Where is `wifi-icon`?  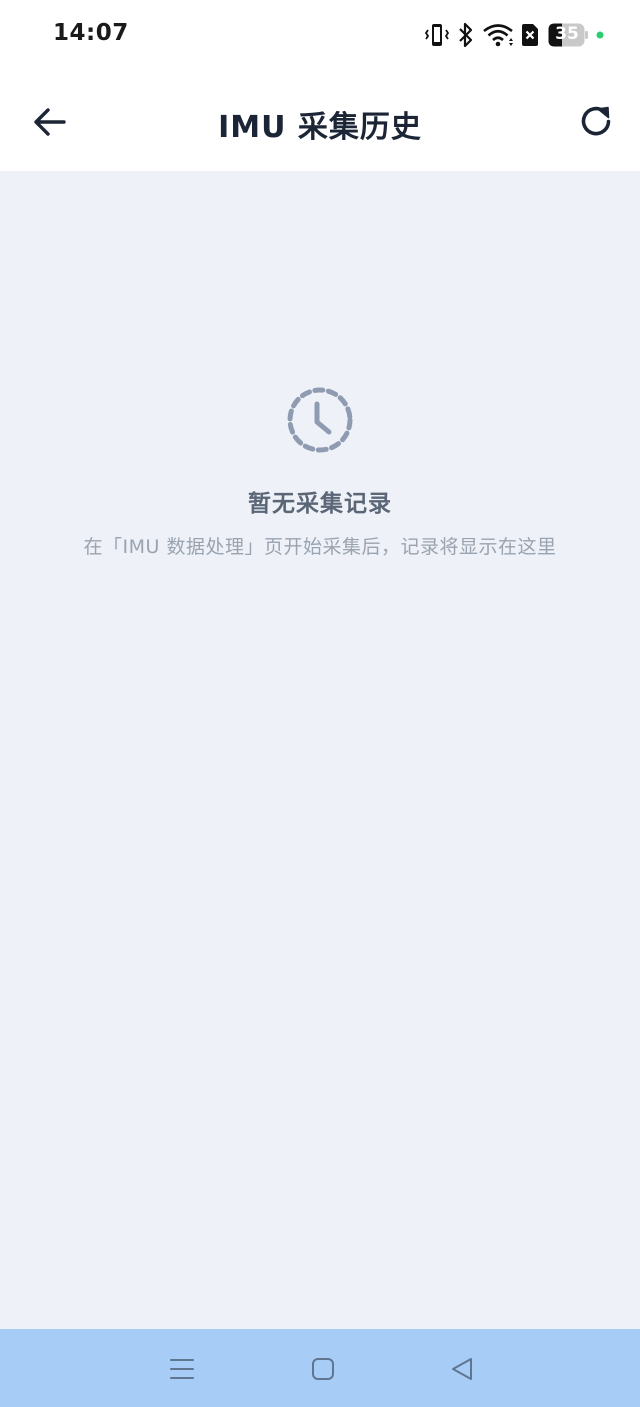 wifi-icon is located at coordinates (498, 35).